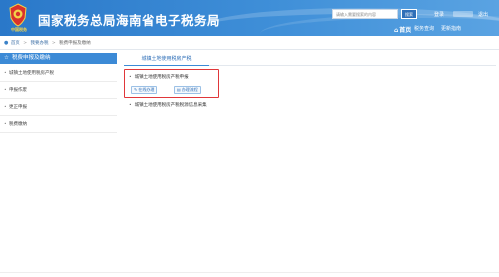 The image size is (499, 277). What do you see at coordinates (18, 90) in the screenshot?
I see `sidebar-item-label: 申报作废` at bounding box center [18, 90].